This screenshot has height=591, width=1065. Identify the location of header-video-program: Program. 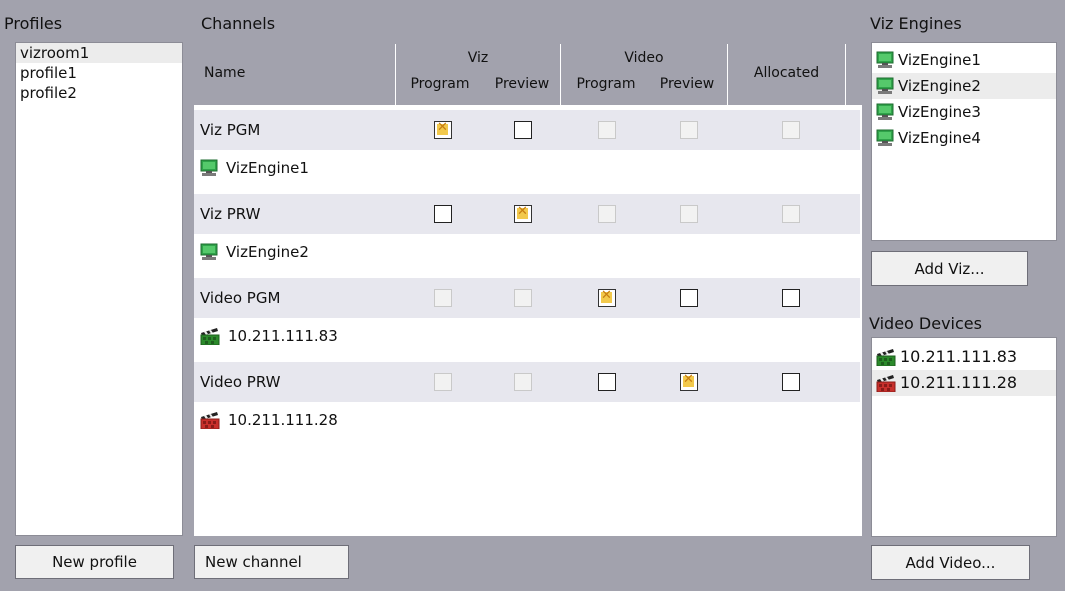
(606, 84).